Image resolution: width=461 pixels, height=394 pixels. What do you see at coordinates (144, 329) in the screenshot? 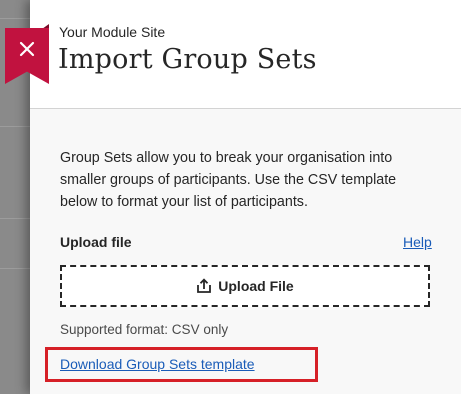
I see `supported-format-text: Supported format: CSV only` at bounding box center [144, 329].